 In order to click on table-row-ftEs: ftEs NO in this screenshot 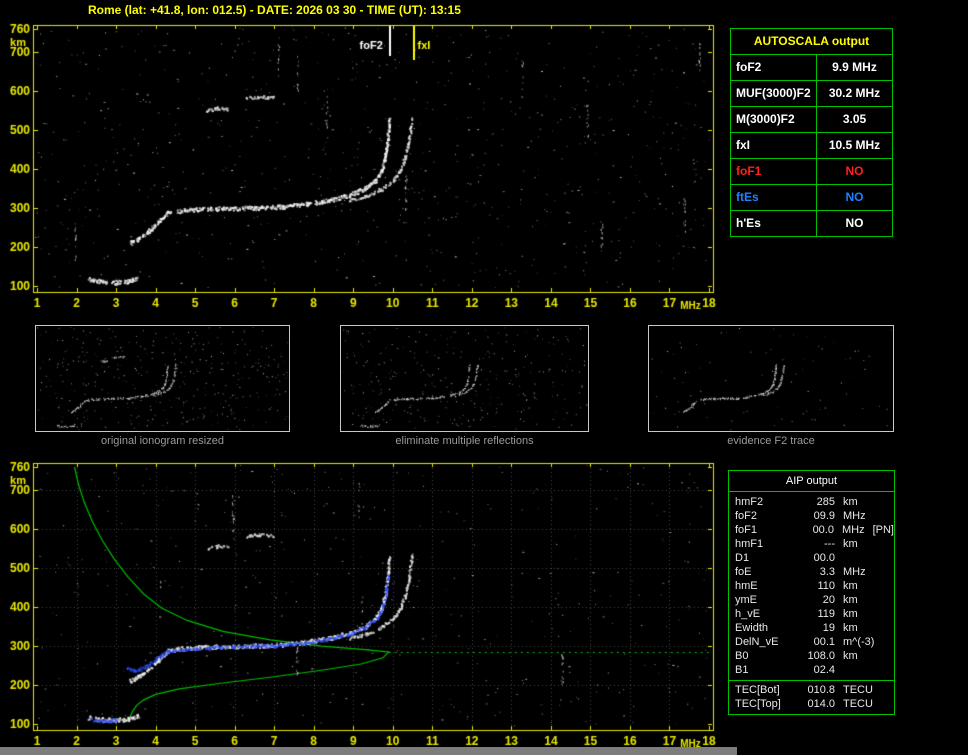, I will do `click(811, 198)`.